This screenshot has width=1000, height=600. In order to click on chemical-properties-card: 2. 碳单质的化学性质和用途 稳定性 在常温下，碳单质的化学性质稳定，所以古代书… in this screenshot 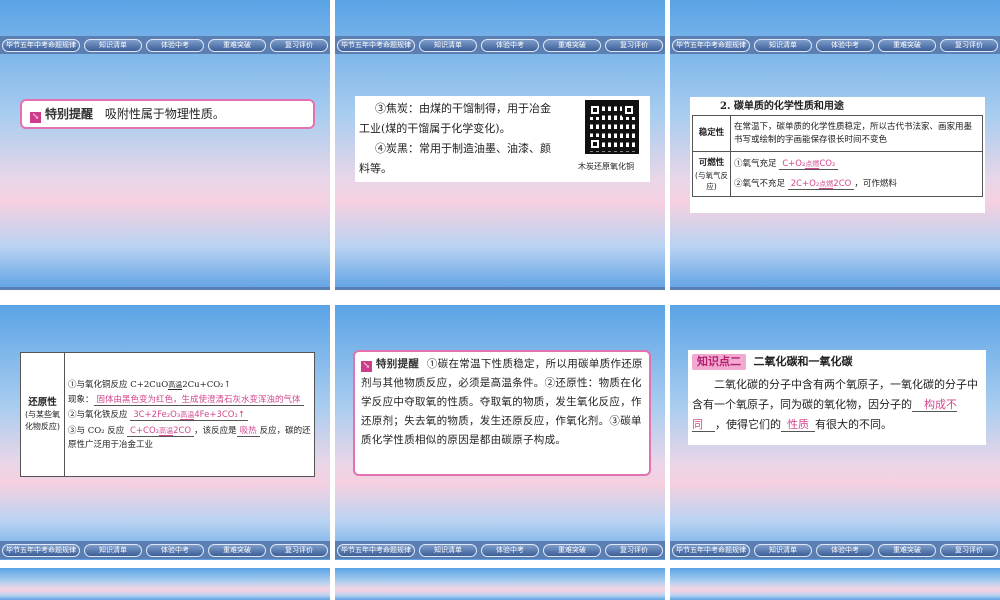, I will do `click(837, 155)`.